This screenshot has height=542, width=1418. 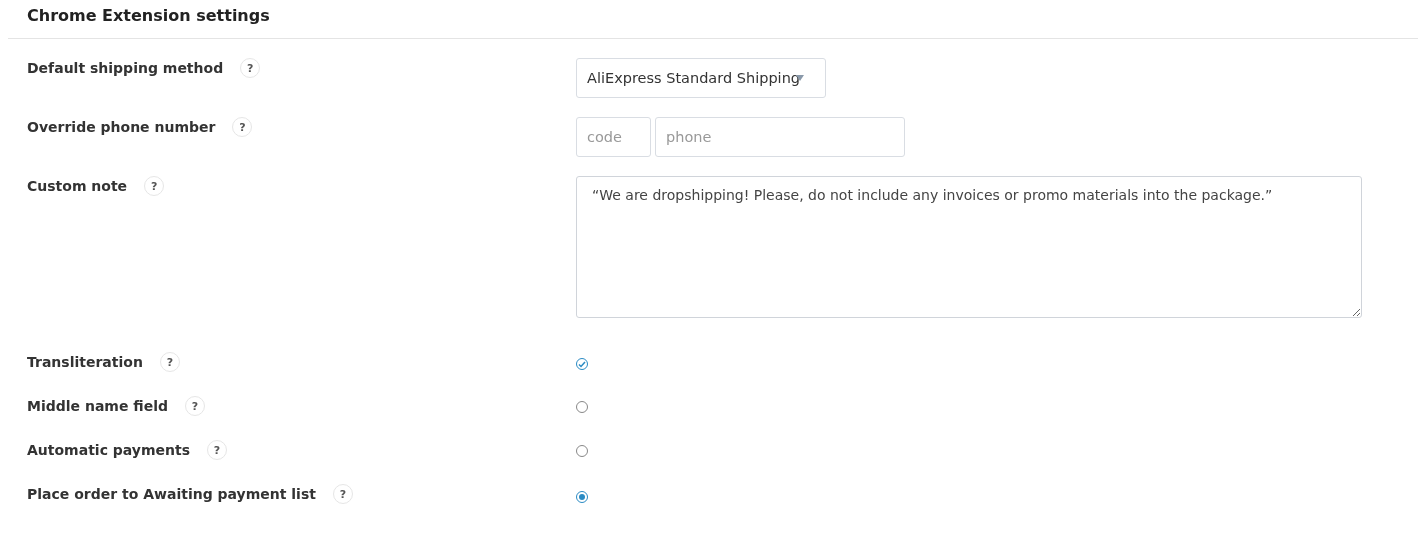 I want to click on option-label: Middle name field, so click(x=97, y=406).